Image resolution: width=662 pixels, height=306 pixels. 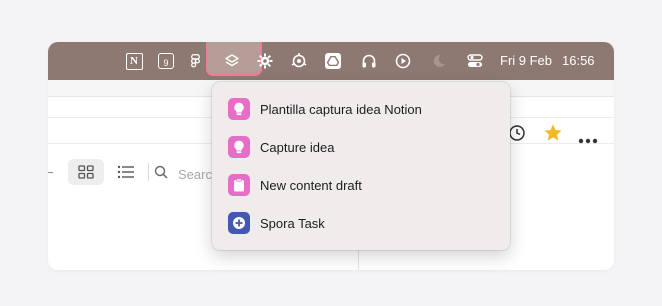 I want to click on gear-icon, so click(x=265, y=61).